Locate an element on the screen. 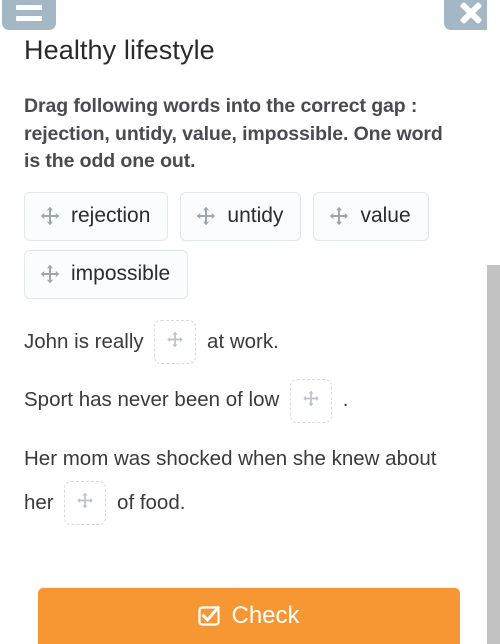 Image resolution: width=500 pixels, height=644 pixels. scrollbar-track is located at coordinates (493, 322).